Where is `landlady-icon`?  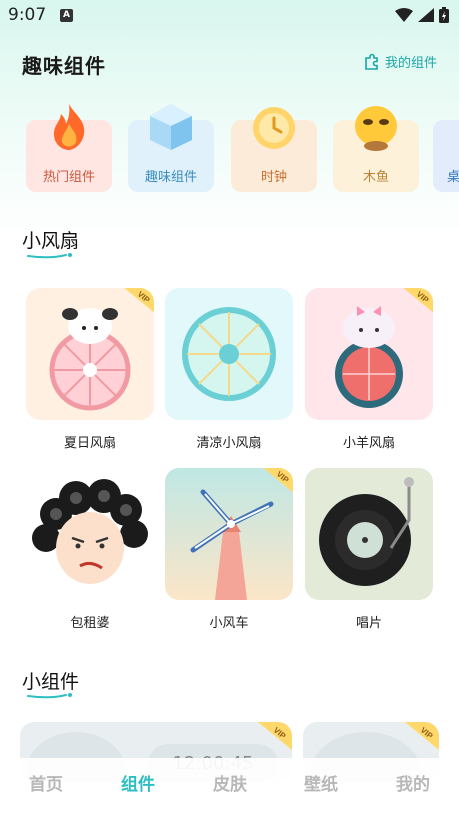
landlady-icon is located at coordinates (90, 531).